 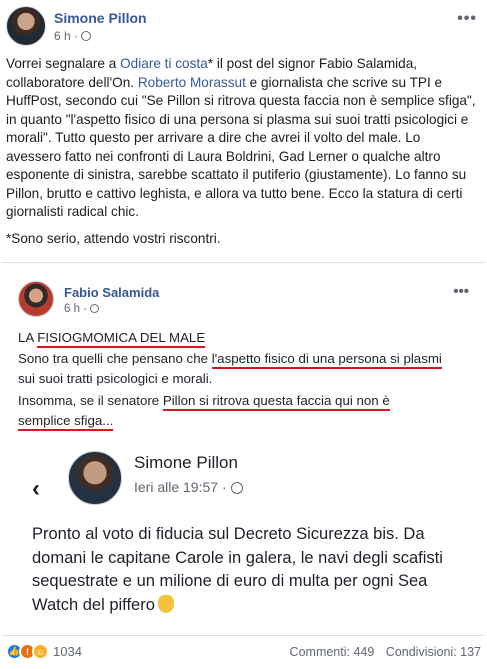 I want to click on underlined-text: FISIOGMOMICA DEL MALE, so click(x=121, y=339).